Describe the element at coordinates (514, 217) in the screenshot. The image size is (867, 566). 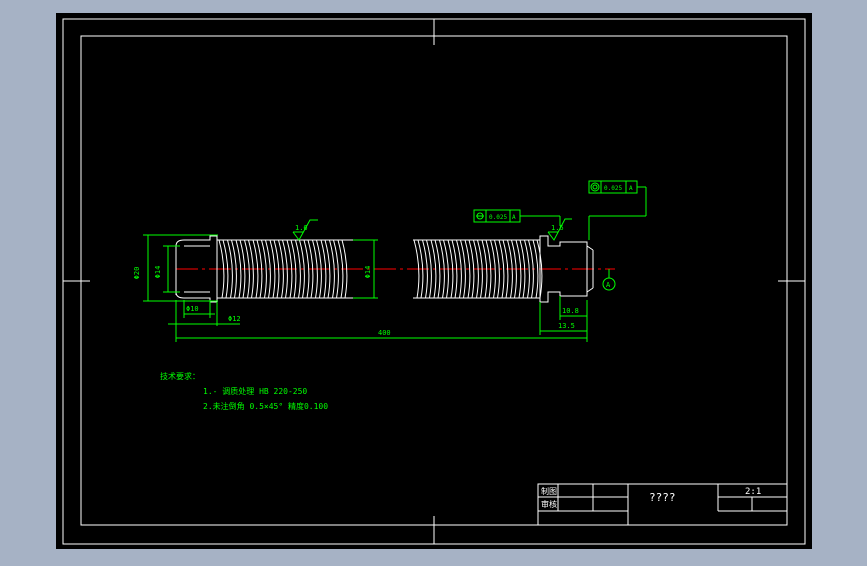
I see `coaxiality-datum: A` at that location.